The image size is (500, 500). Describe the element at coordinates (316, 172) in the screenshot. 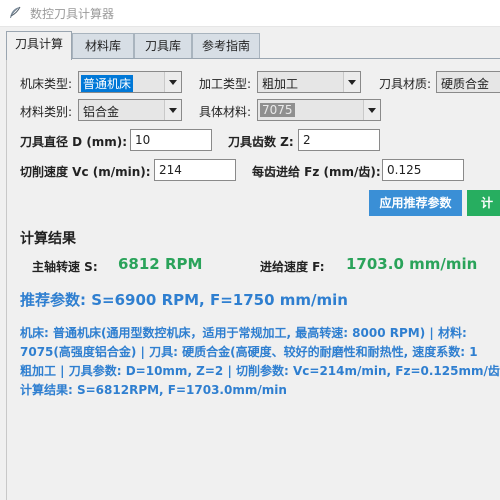

I see `feed-per-tooth-label: 每齿进给 Fz (mm/齿):` at that location.